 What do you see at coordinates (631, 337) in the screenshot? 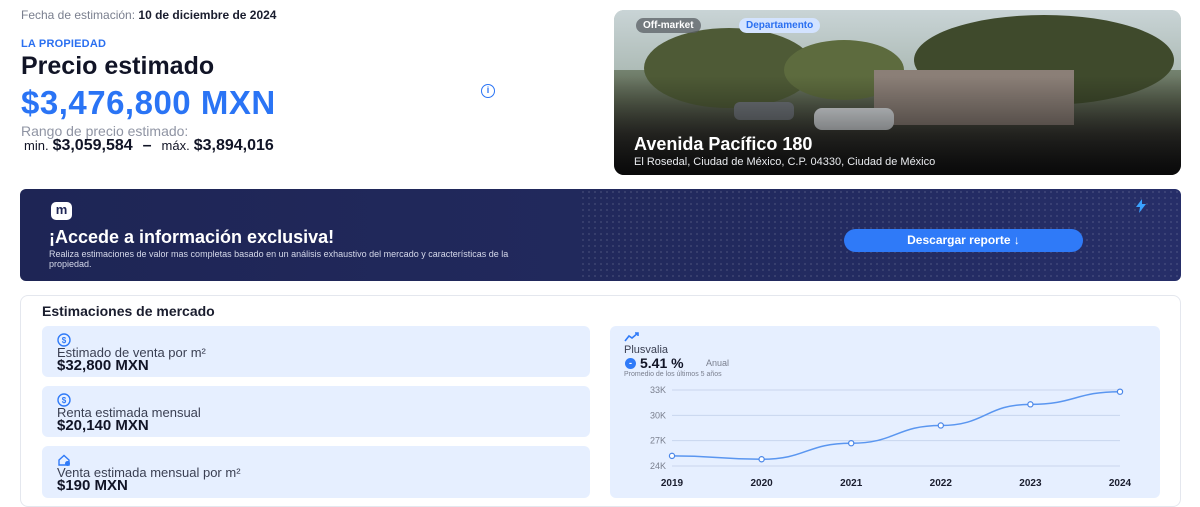
I see `trend-up-icon` at bounding box center [631, 337].